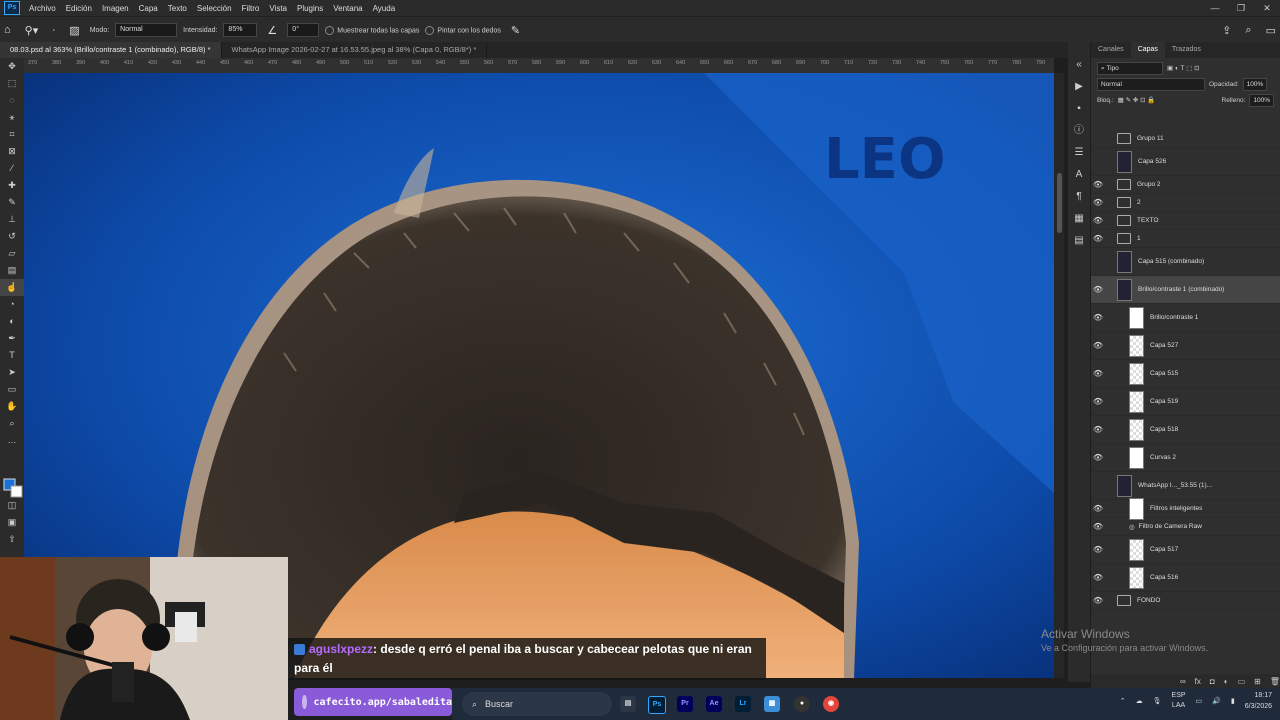 The height and width of the screenshot is (720, 1280). What do you see at coordinates (1157, 701) in the screenshot?
I see `tray-mic-icon: 🎙` at bounding box center [1157, 701].